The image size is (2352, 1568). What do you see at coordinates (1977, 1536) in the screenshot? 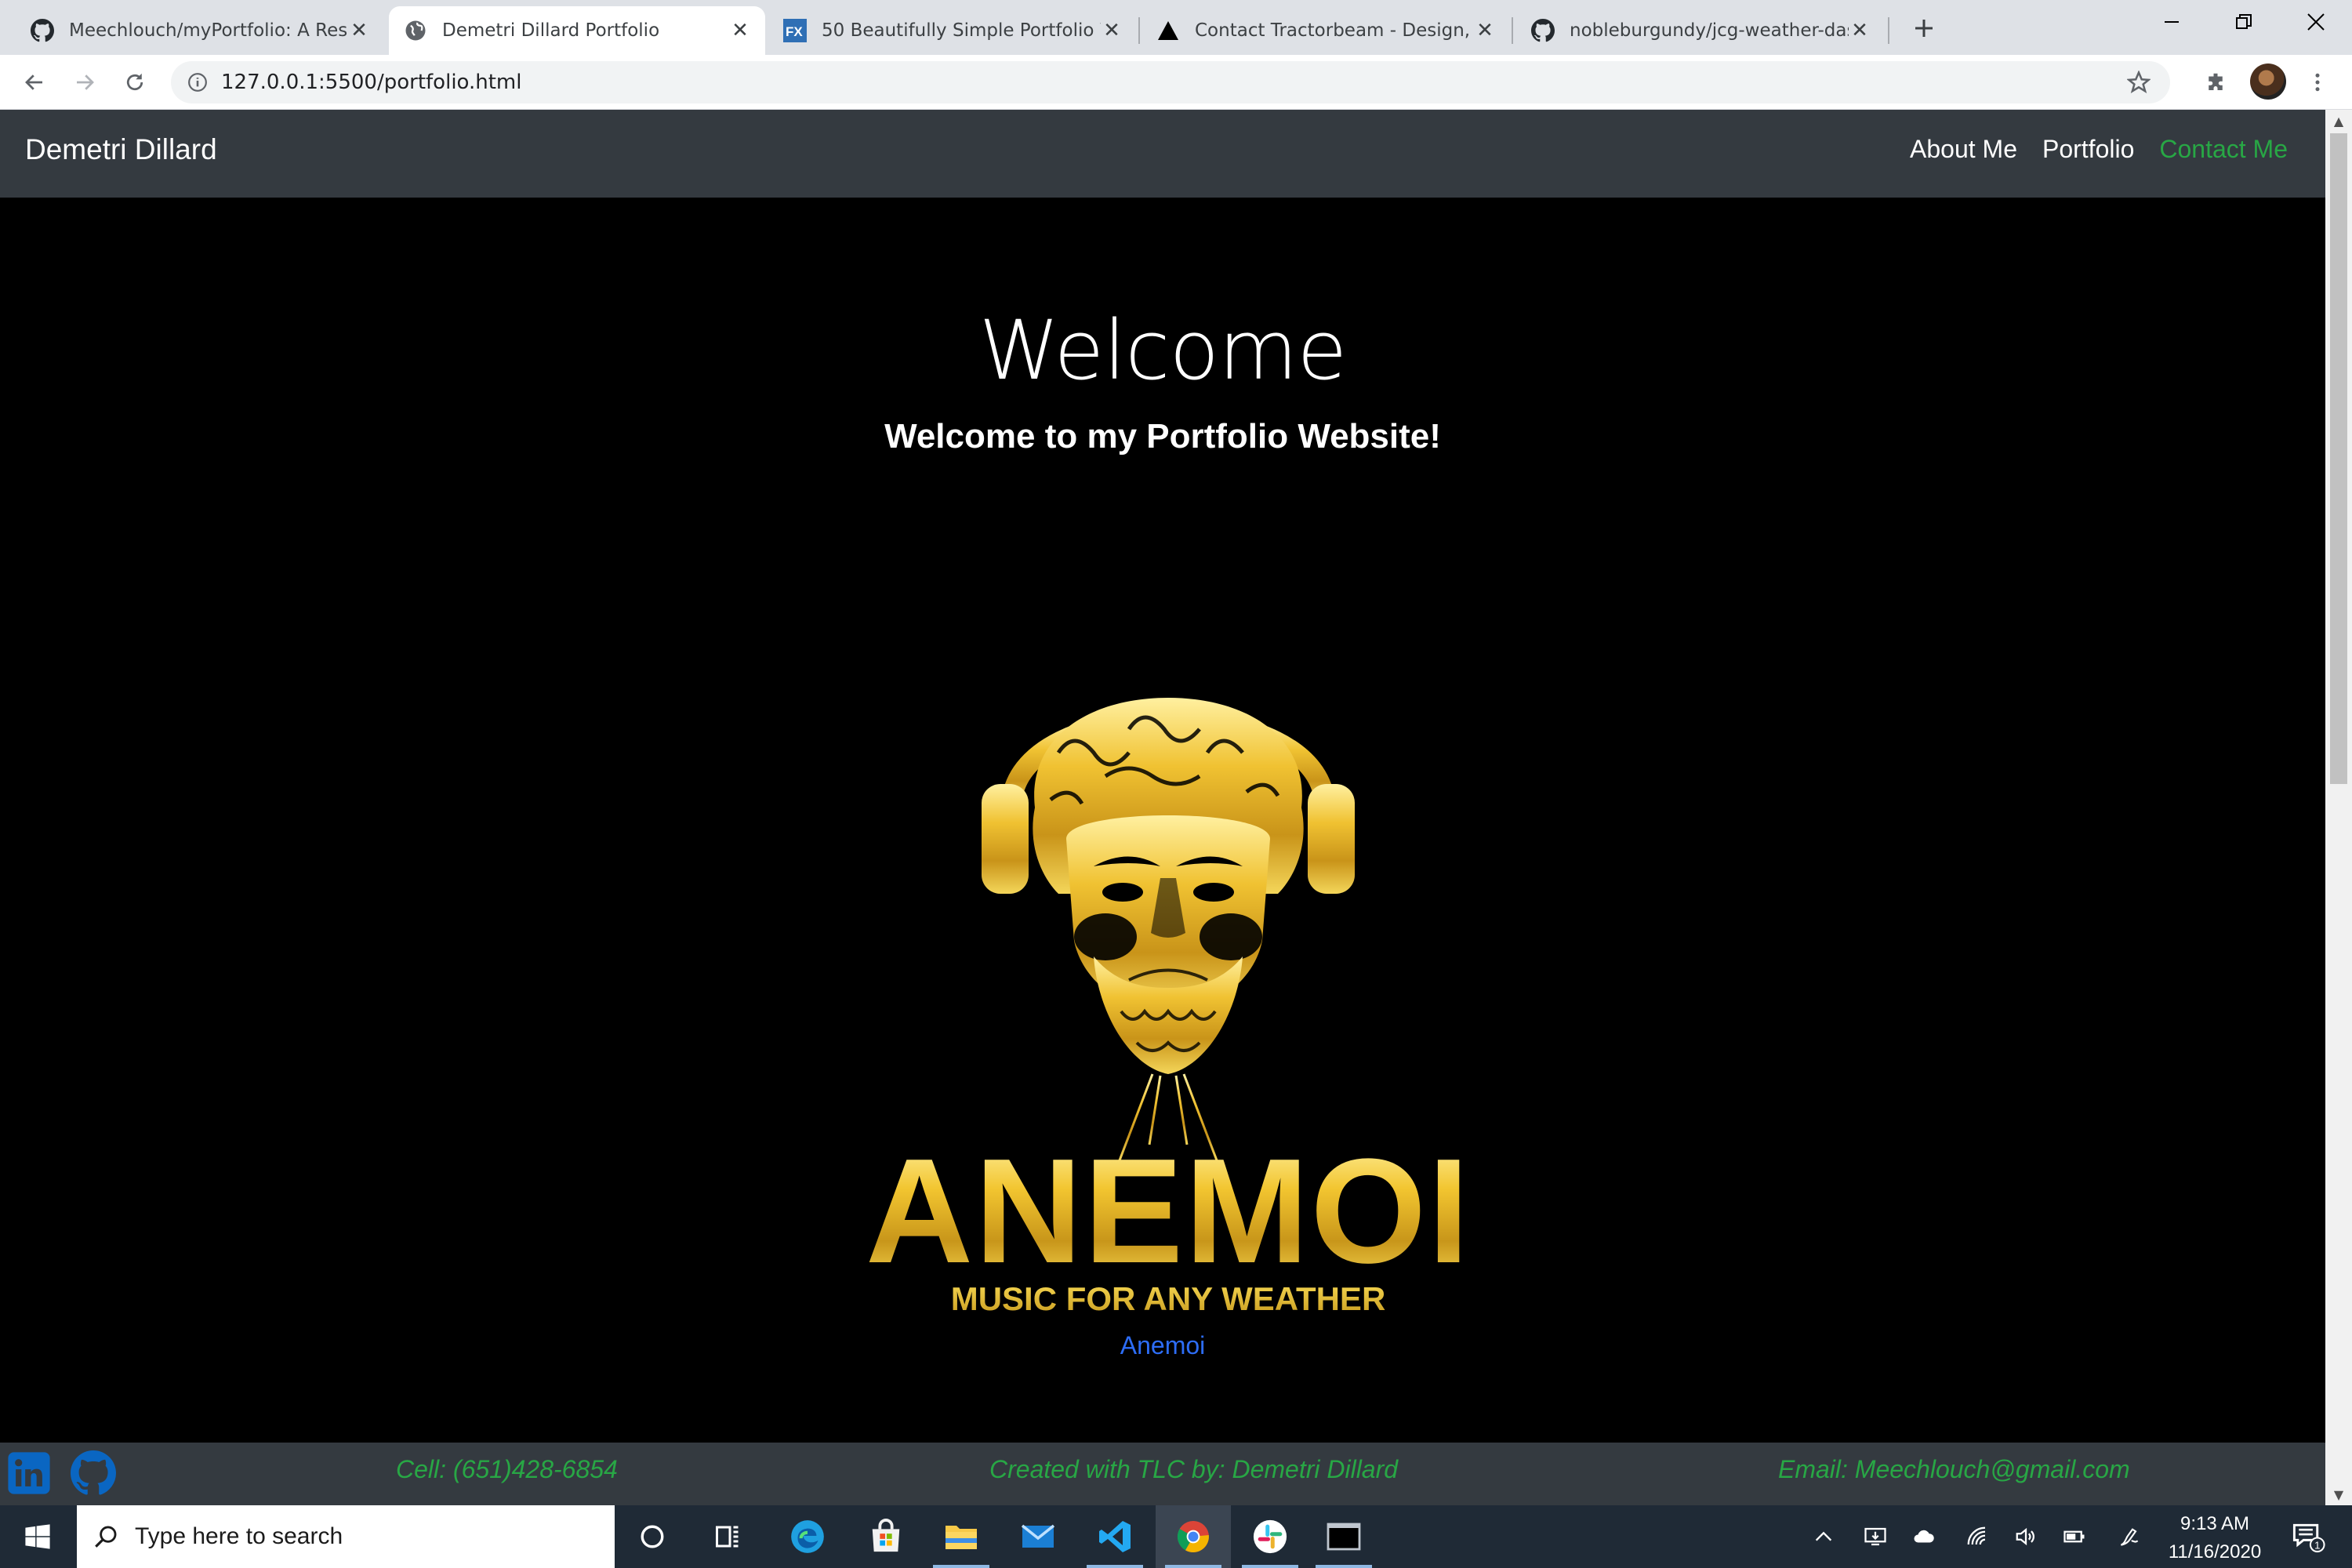
I see `wifi-icon` at bounding box center [1977, 1536].